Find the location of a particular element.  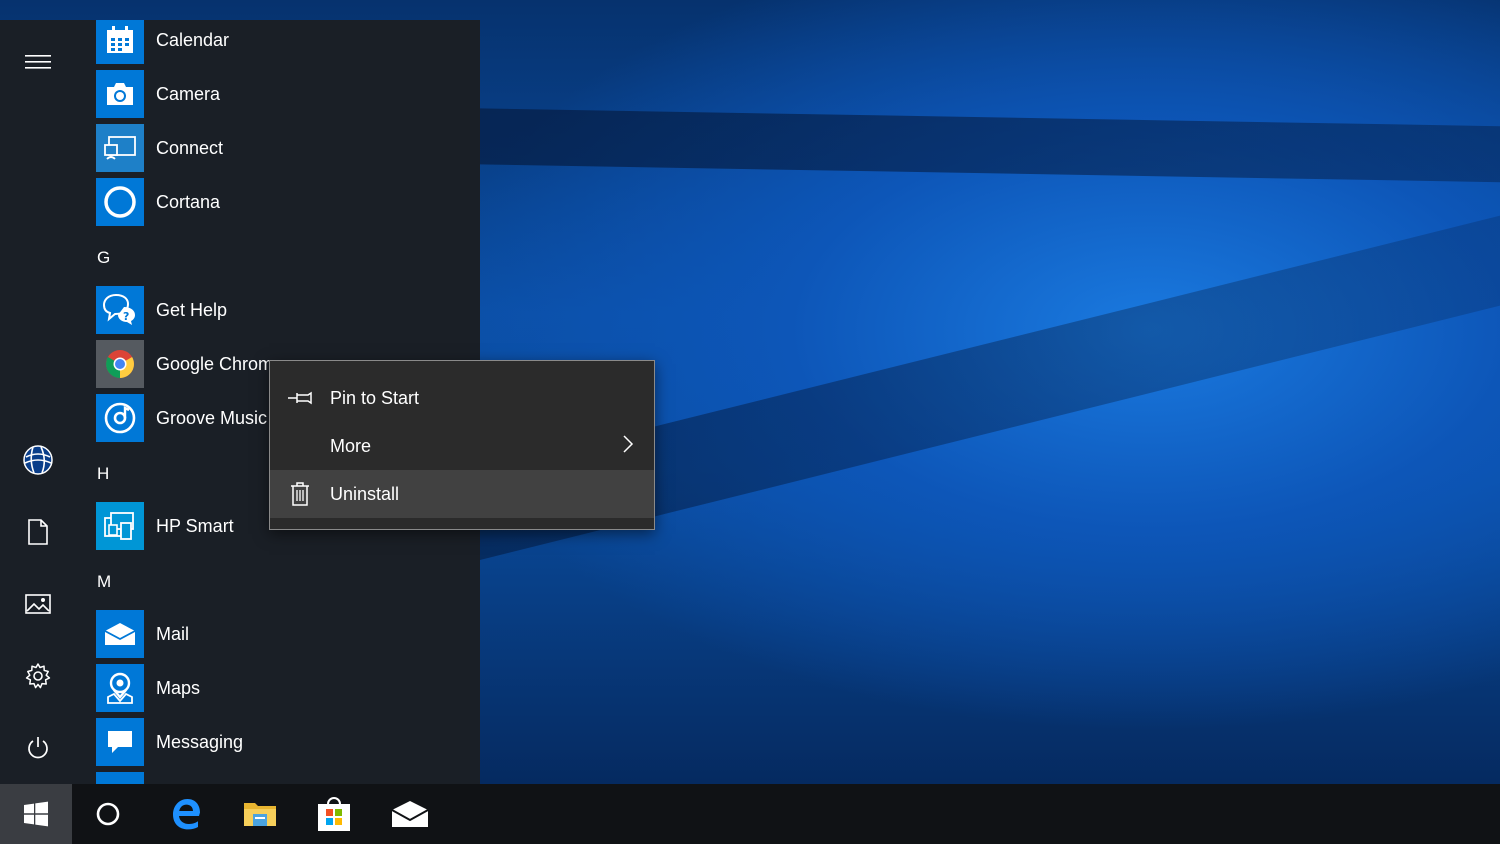

document-icon is located at coordinates (38, 532).